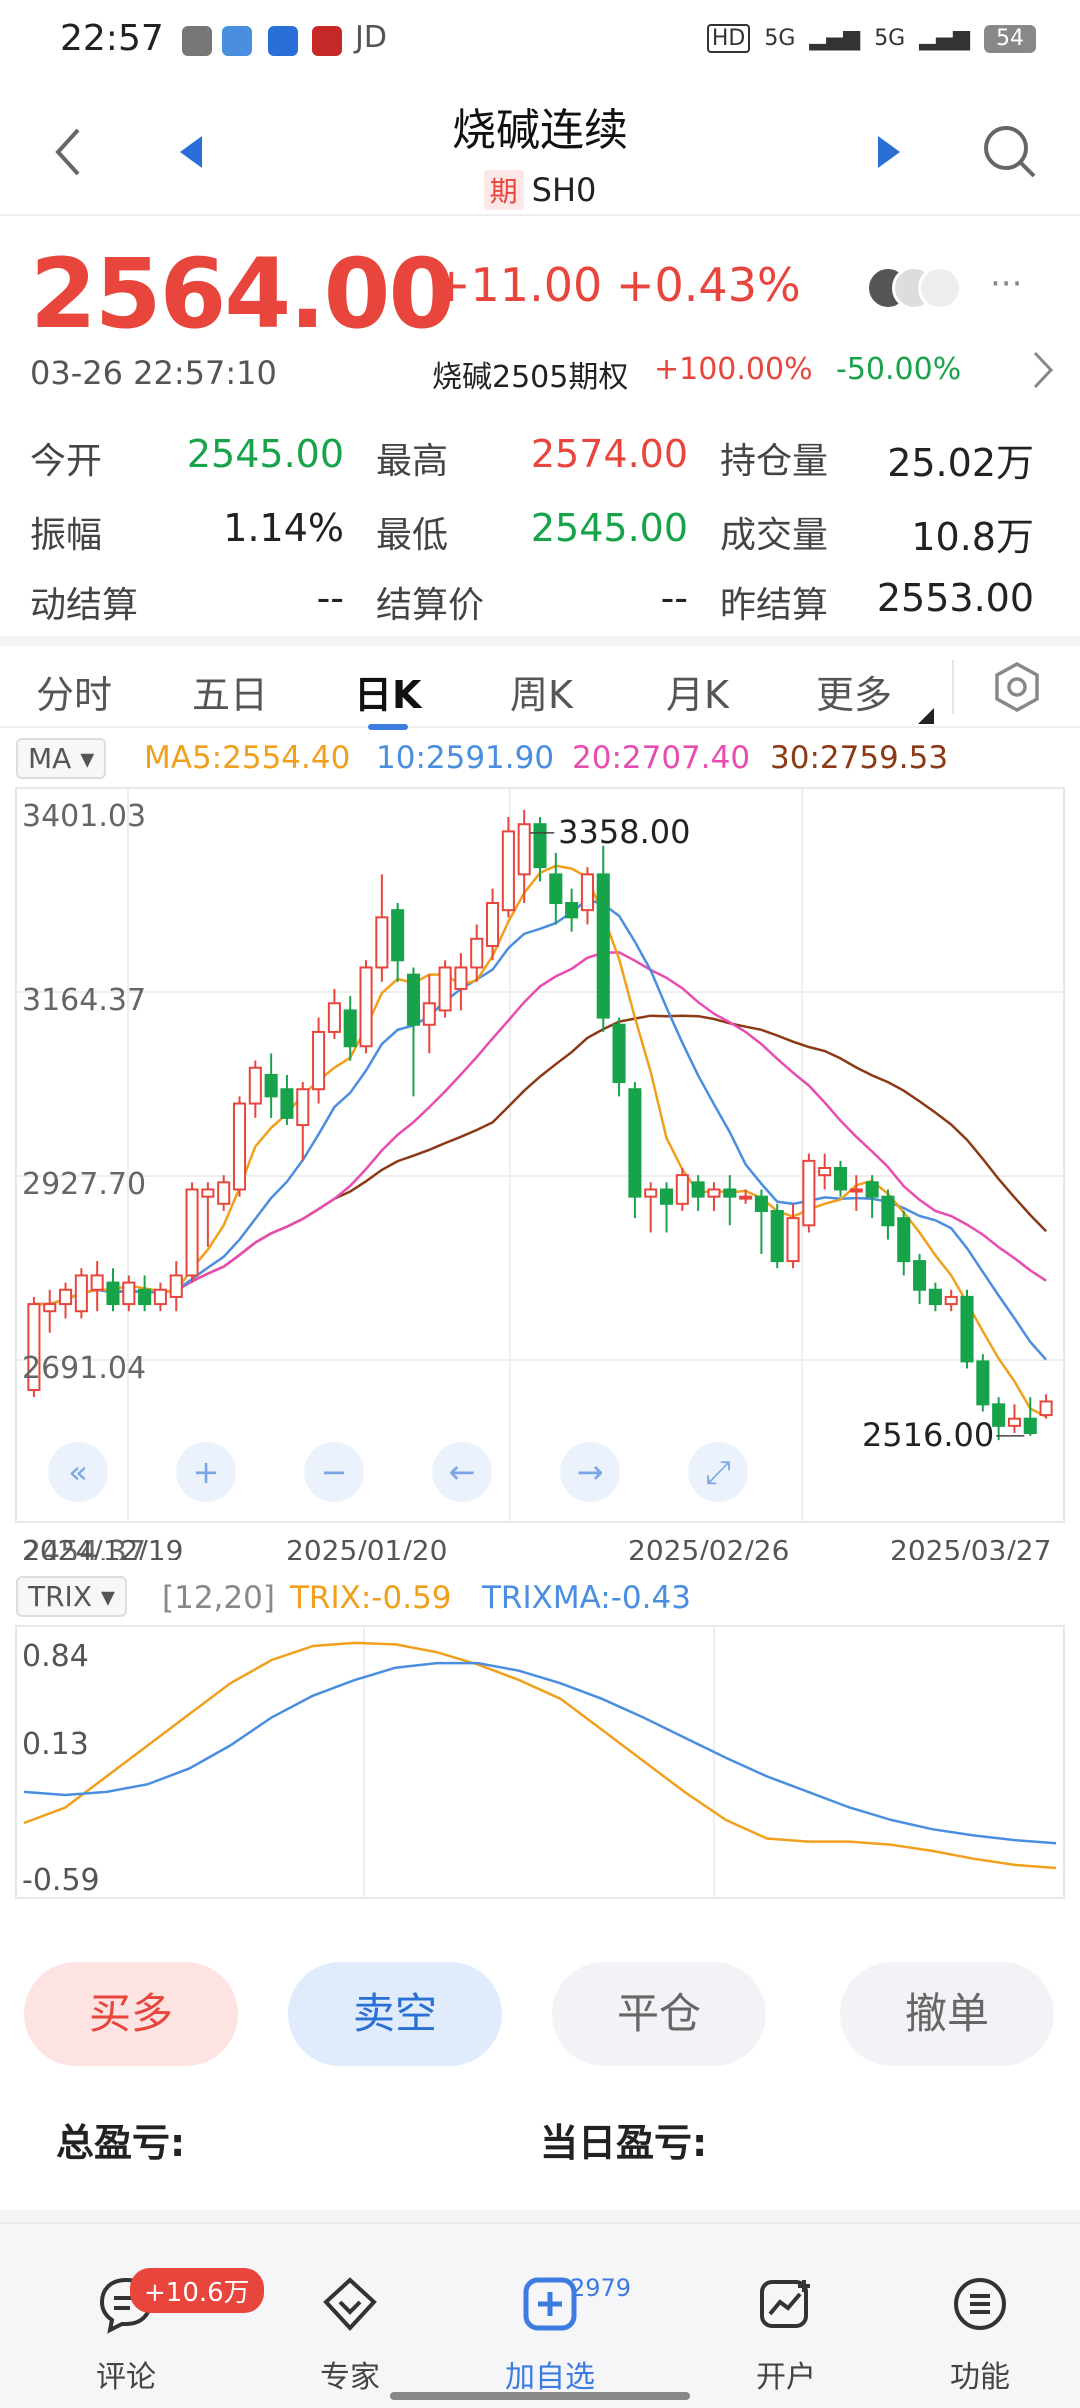 The image size is (1080, 2408). What do you see at coordinates (242, 294) in the screenshot?
I see `last-price: 2564.00` at bounding box center [242, 294].